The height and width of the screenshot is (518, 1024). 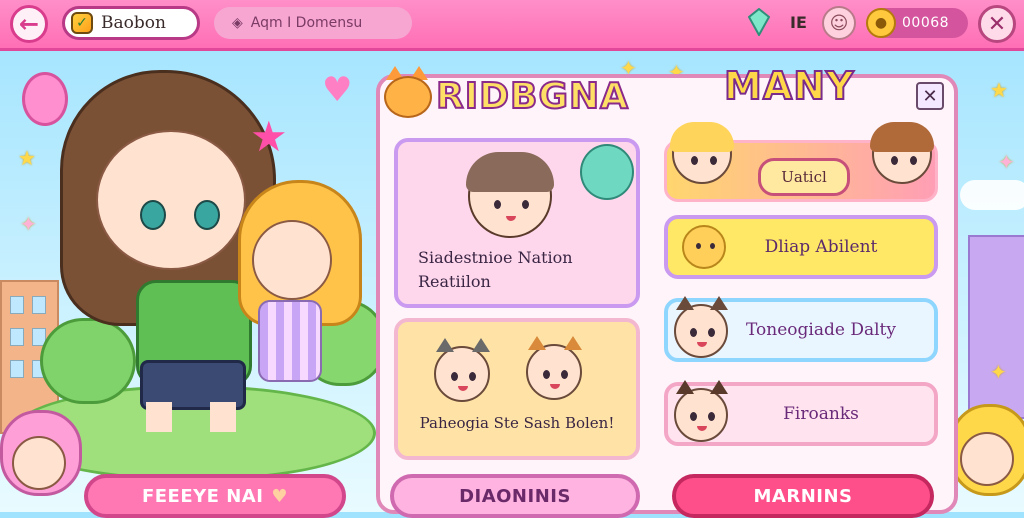 I want to click on button-label: DIAONINIS, so click(x=515, y=496).